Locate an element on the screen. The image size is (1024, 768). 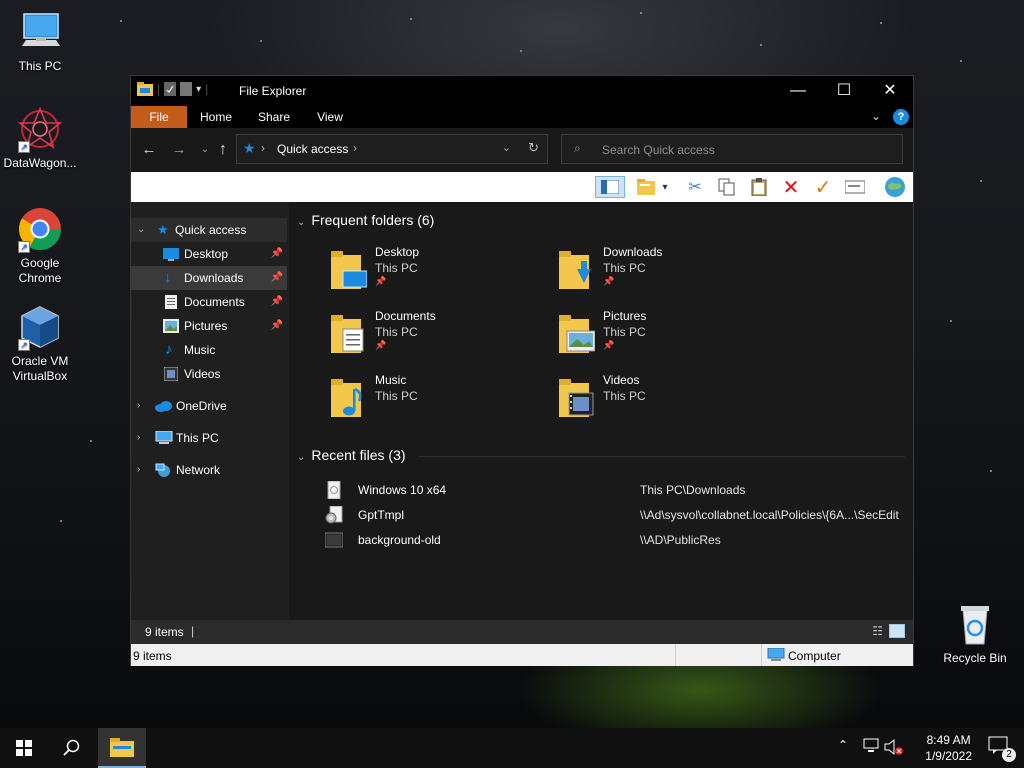
cut-icon: ✂ is located at coordinates (695, 187).